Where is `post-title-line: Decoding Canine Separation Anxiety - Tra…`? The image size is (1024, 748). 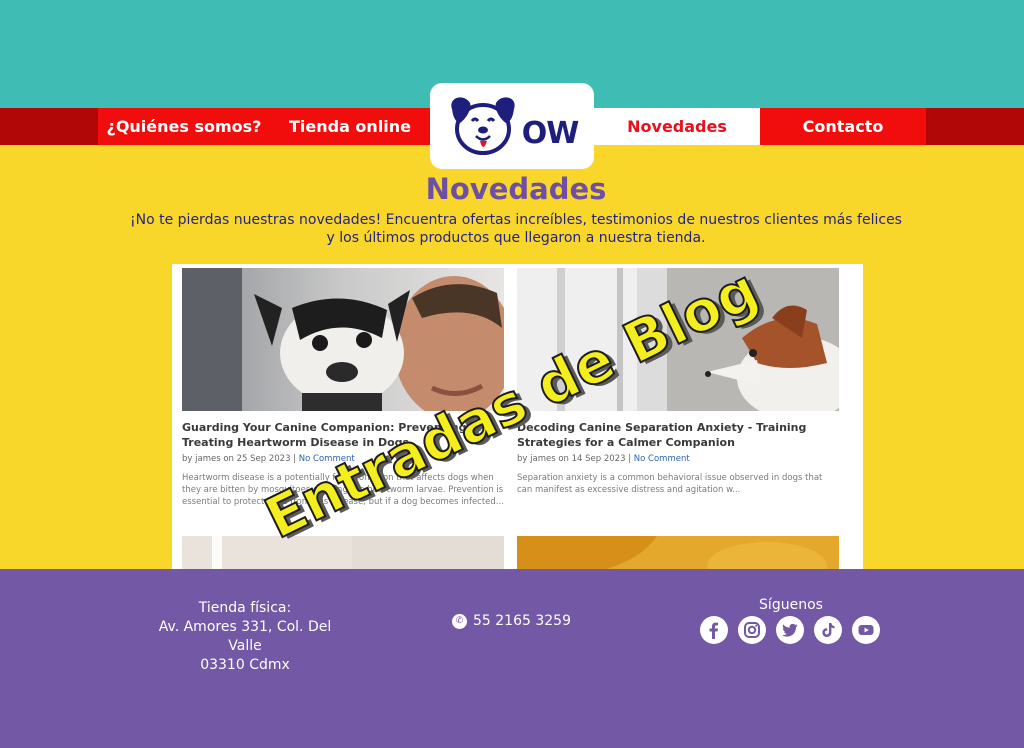 post-title-line: Decoding Canine Separation Anxiety - Tra… is located at coordinates (678, 427).